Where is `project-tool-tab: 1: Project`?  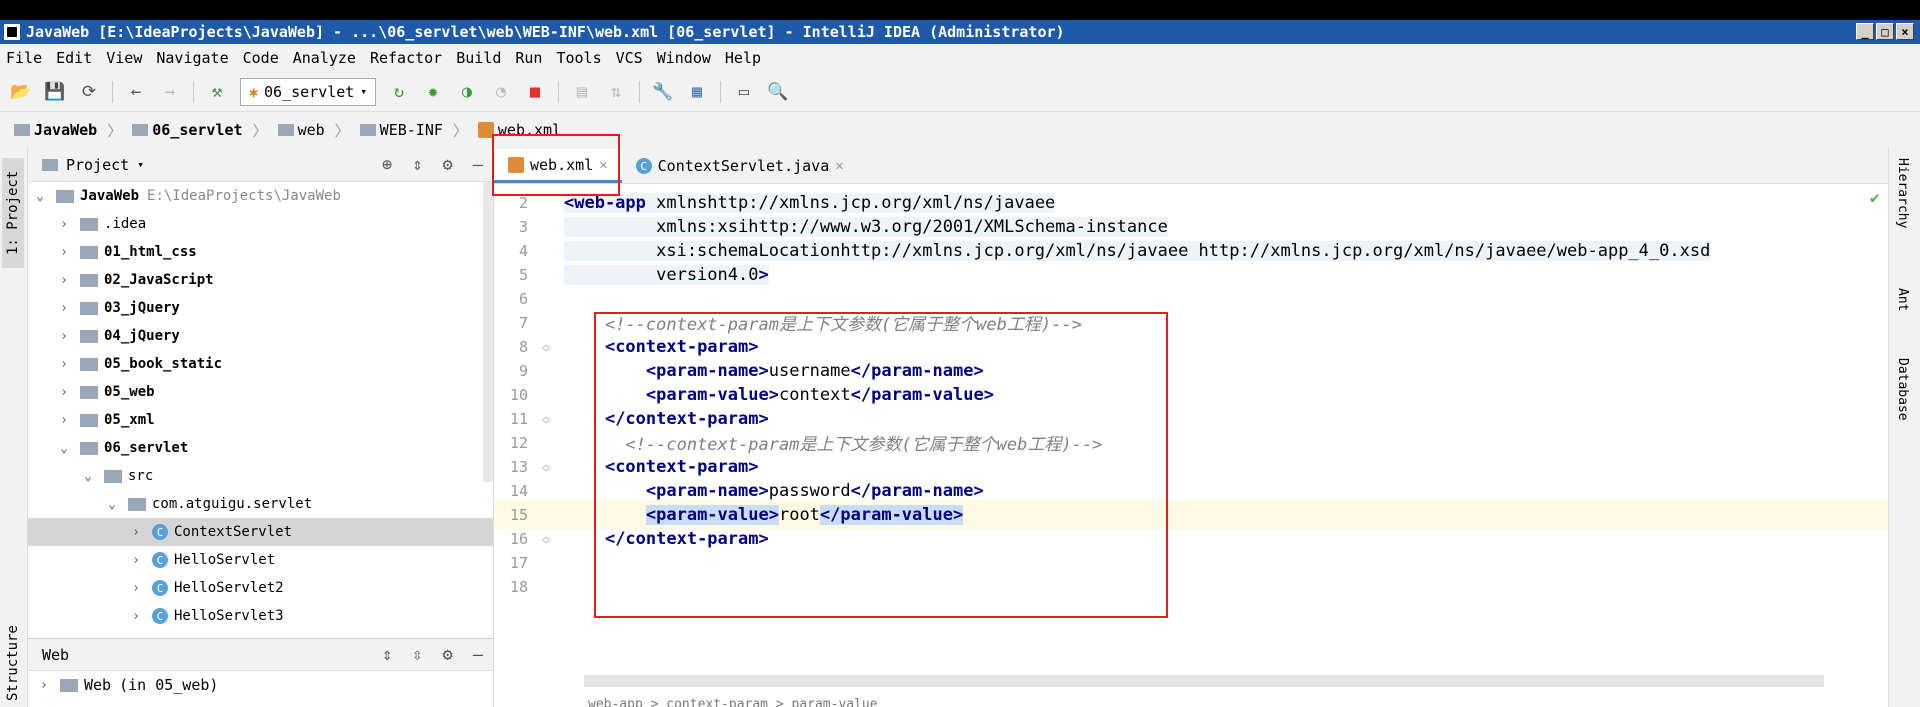
project-tool-tab: 1: Project is located at coordinates (13, 213).